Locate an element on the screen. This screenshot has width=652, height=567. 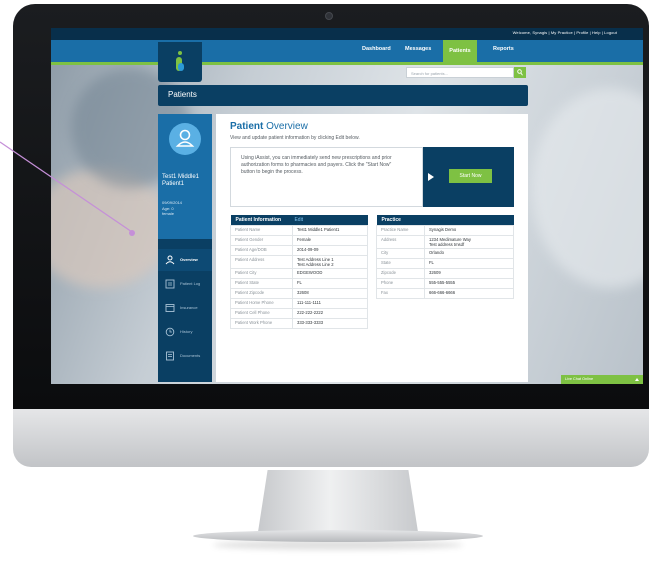
annotation-pointer is located at coordinates (67, 188).